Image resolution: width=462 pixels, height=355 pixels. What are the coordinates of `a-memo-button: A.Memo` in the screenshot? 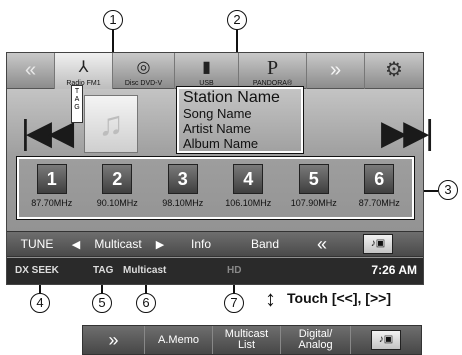 It's located at (179, 340).